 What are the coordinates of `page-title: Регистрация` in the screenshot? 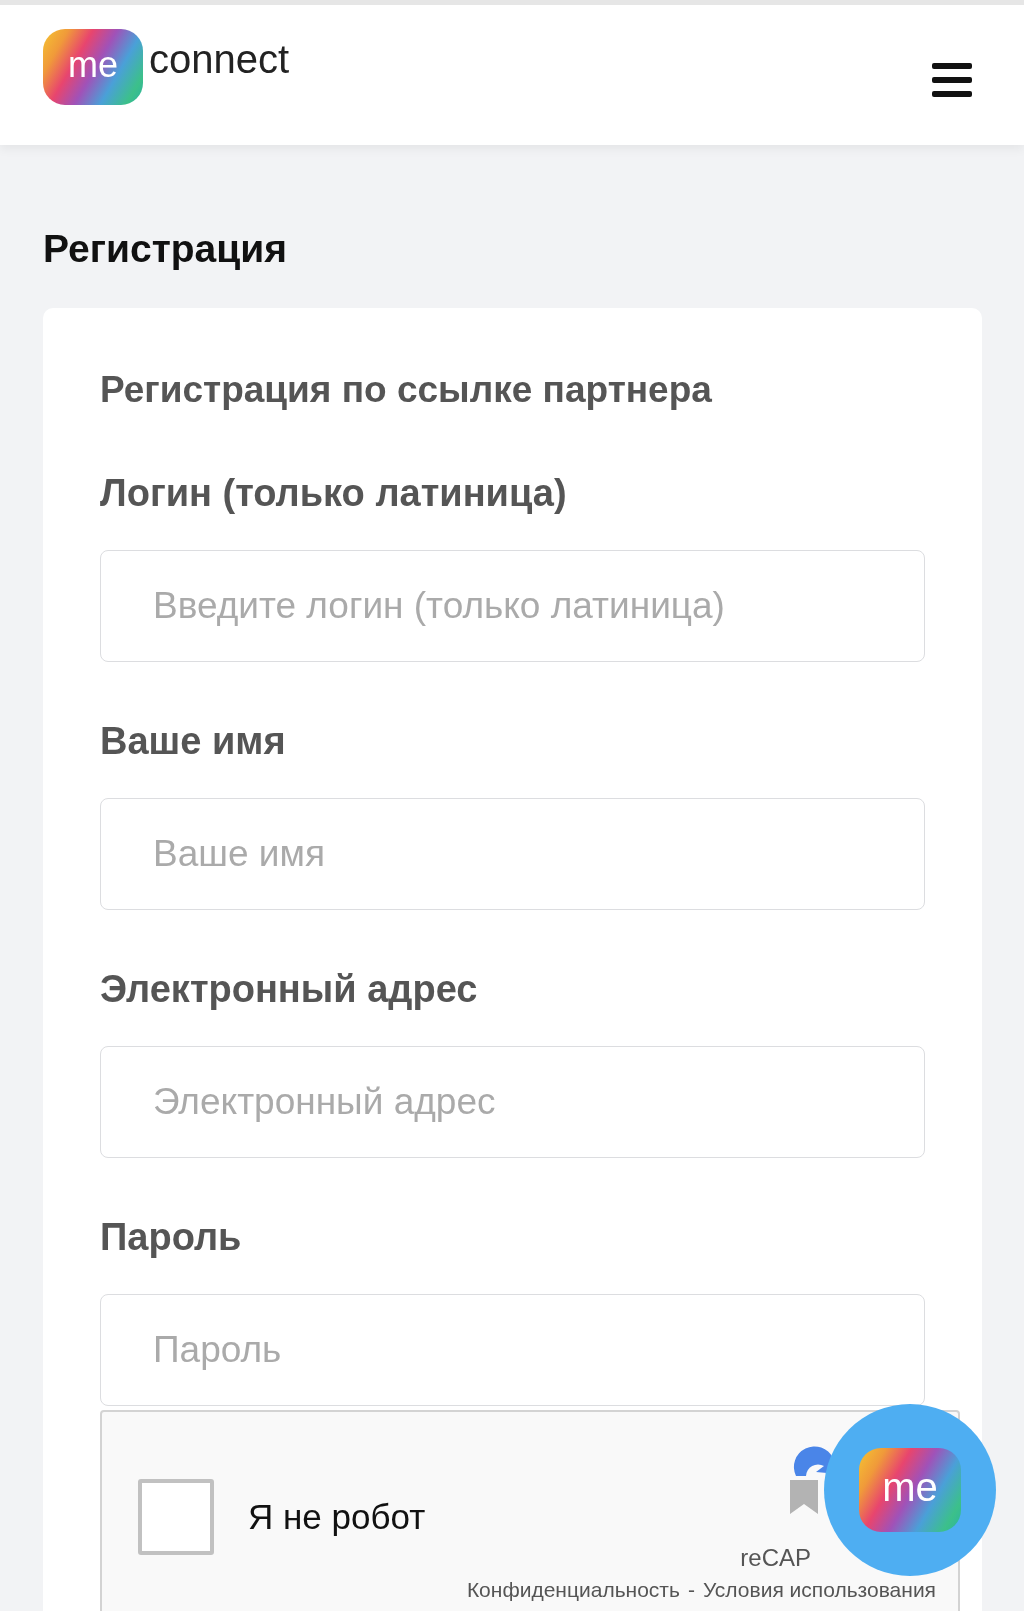 It's located at (165, 249).